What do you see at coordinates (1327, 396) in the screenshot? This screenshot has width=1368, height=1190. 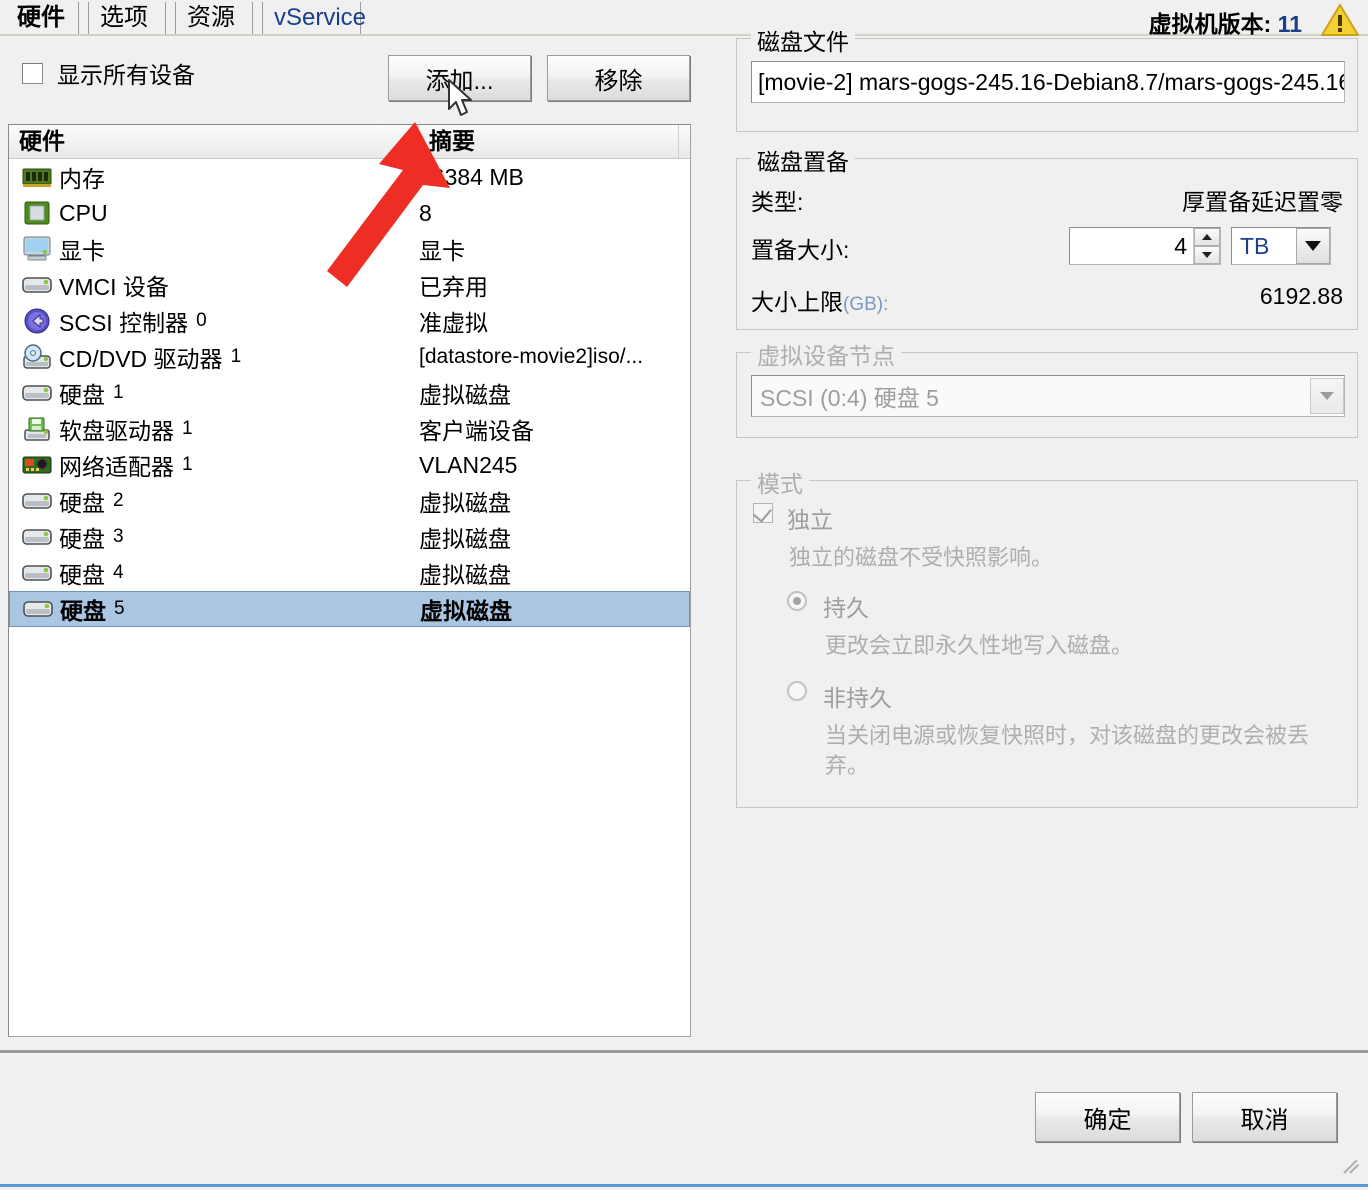 I see `virtual-device-node-dropdown-button` at bounding box center [1327, 396].